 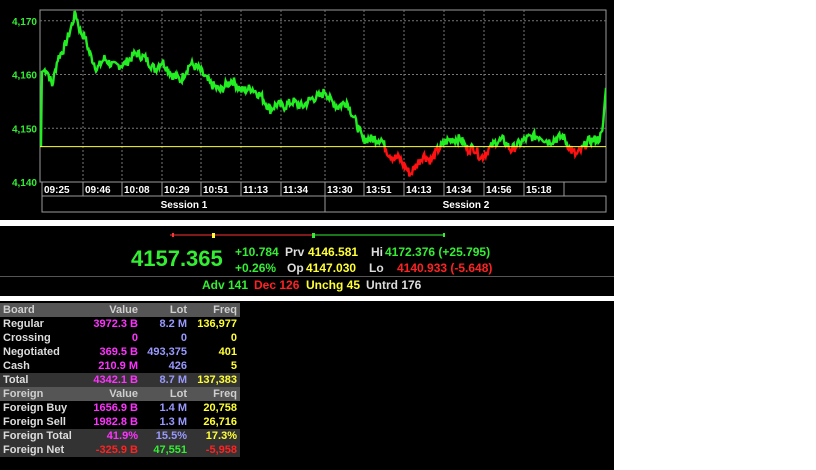 I want to click on open-value: 4147.030, so click(x=331, y=268).